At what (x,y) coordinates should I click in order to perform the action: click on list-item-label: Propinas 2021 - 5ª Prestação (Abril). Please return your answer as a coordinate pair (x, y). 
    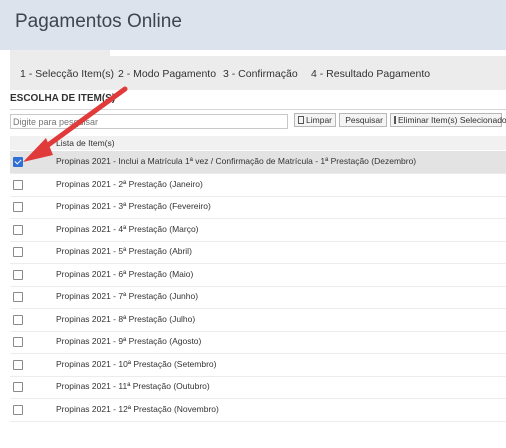
    Looking at the image, I should click on (124, 251).